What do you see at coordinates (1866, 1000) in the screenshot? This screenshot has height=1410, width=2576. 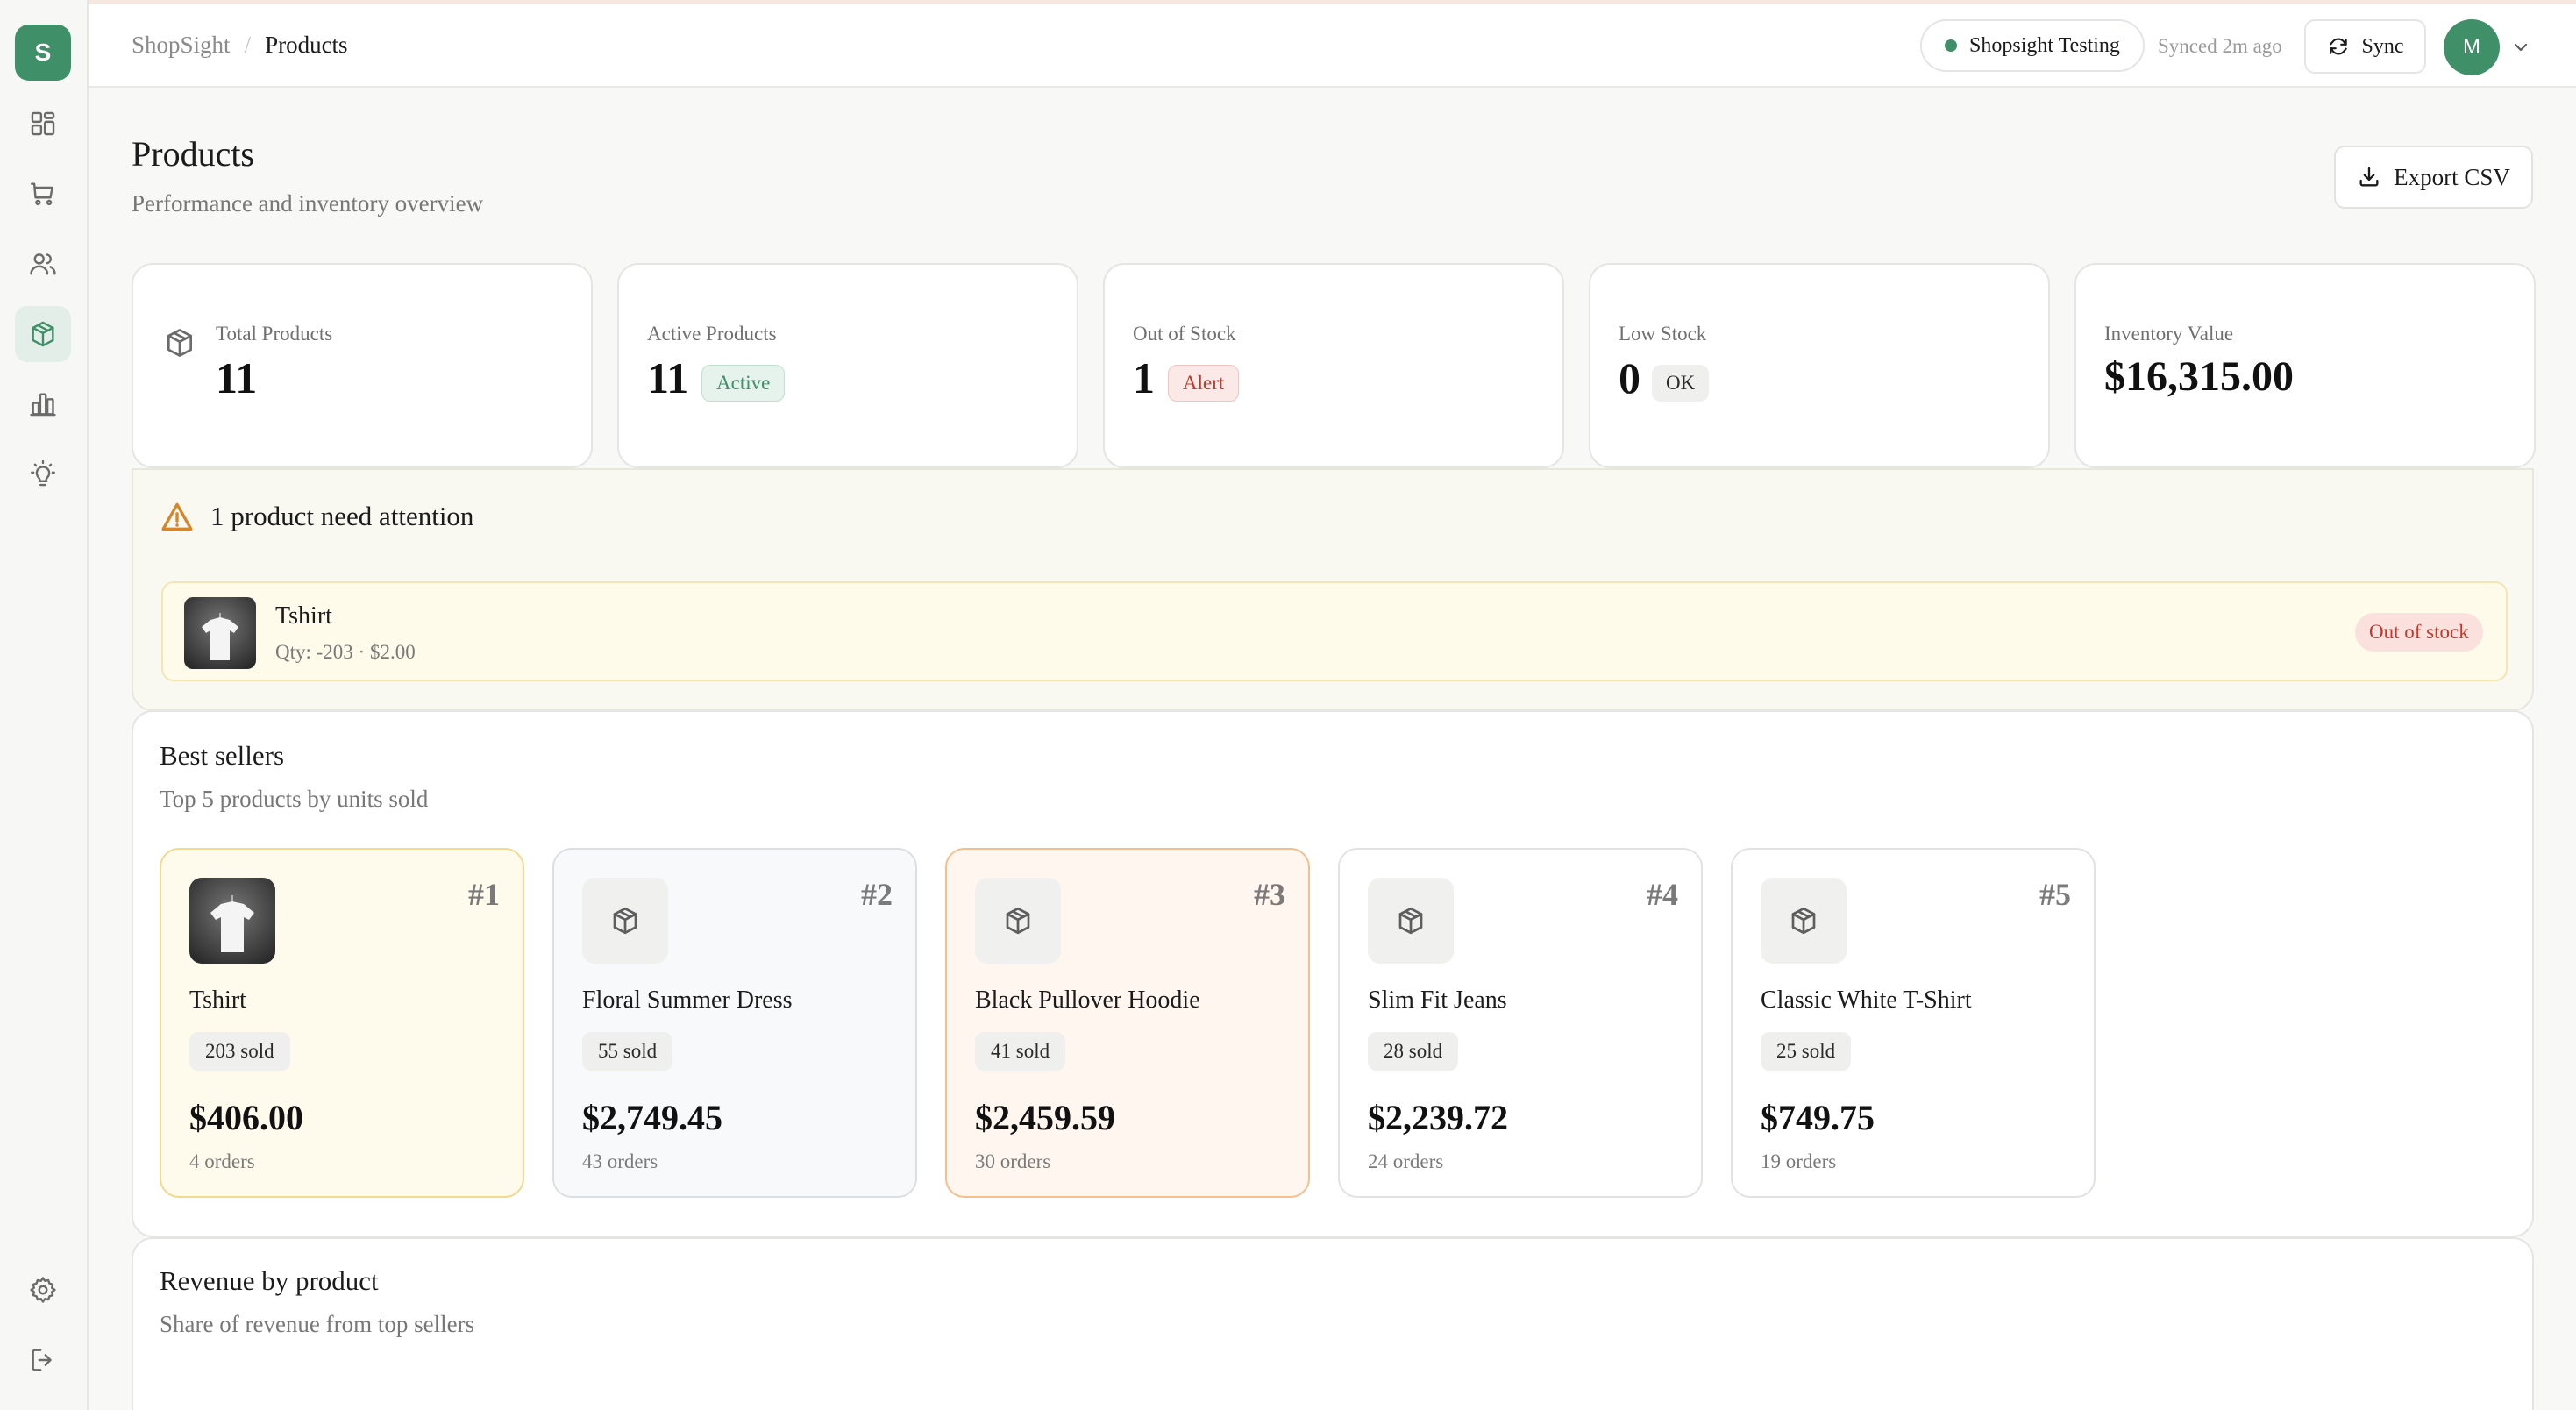 I see `product-name: Classic White T-Shirt` at bounding box center [1866, 1000].